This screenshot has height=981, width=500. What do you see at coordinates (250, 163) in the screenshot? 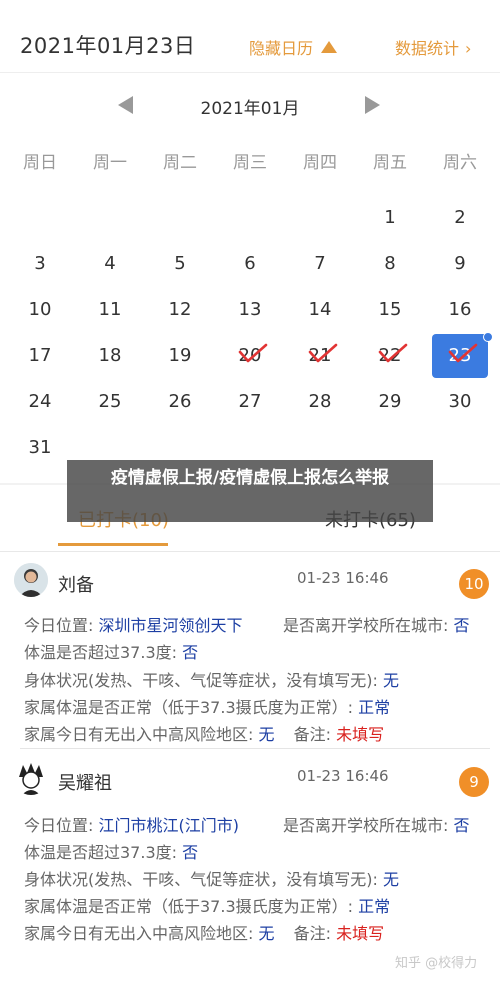
I see `weekday-wed: 周三` at bounding box center [250, 163].